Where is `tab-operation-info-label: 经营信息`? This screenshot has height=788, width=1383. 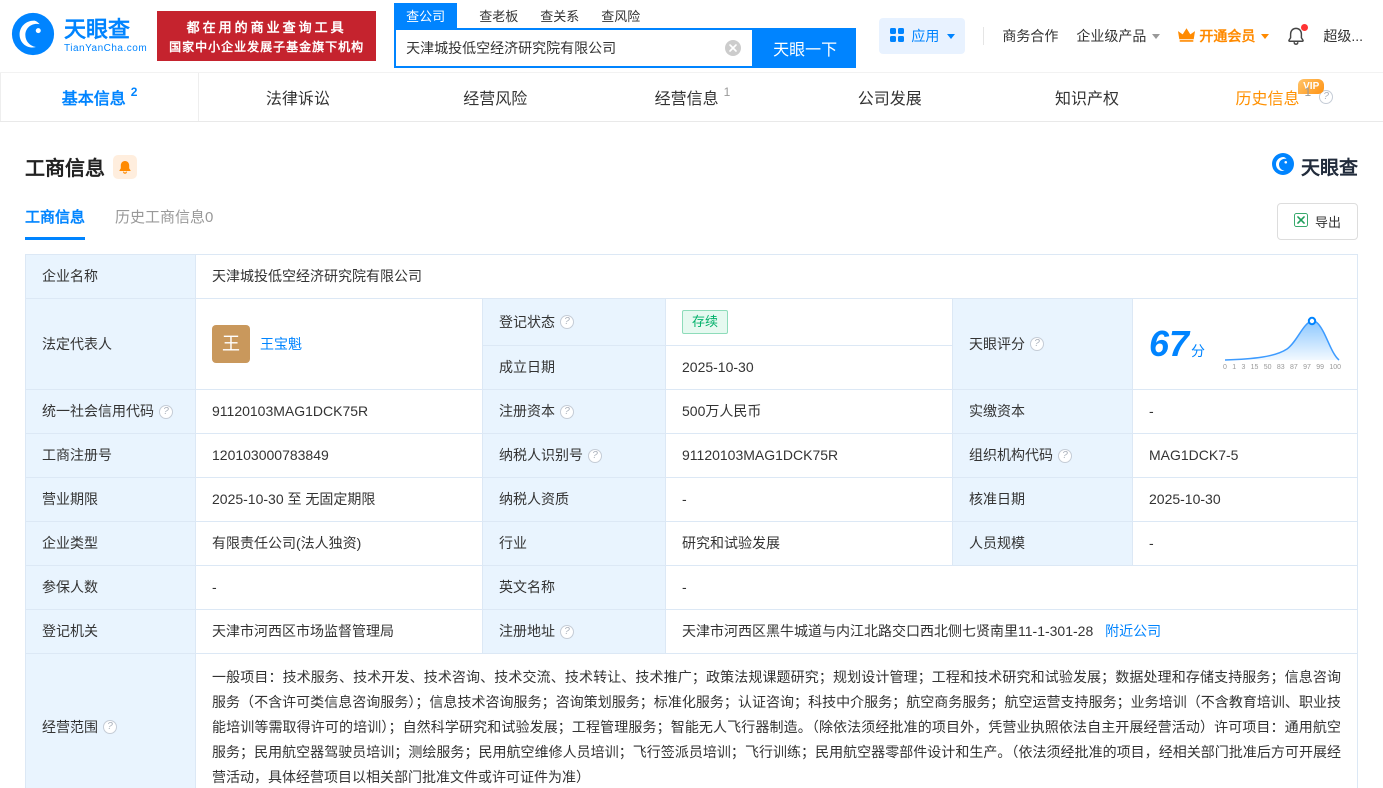
tab-operation-info-label: 经营信息 is located at coordinates (686, 99).